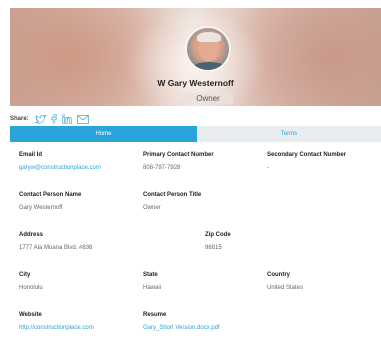  Describe the element at coordinates (208, 98) in the screenshot. I see `profile-role: Owner` at that location.